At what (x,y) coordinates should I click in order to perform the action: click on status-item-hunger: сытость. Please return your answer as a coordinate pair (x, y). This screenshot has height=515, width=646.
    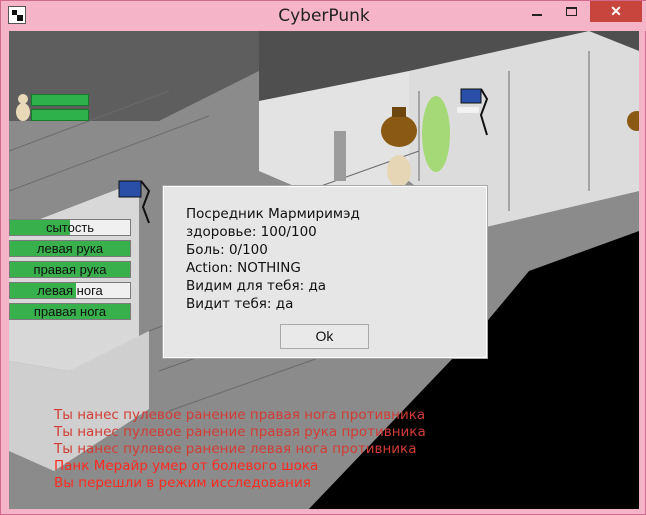
    Looking at the image, I should click on (70, 227).